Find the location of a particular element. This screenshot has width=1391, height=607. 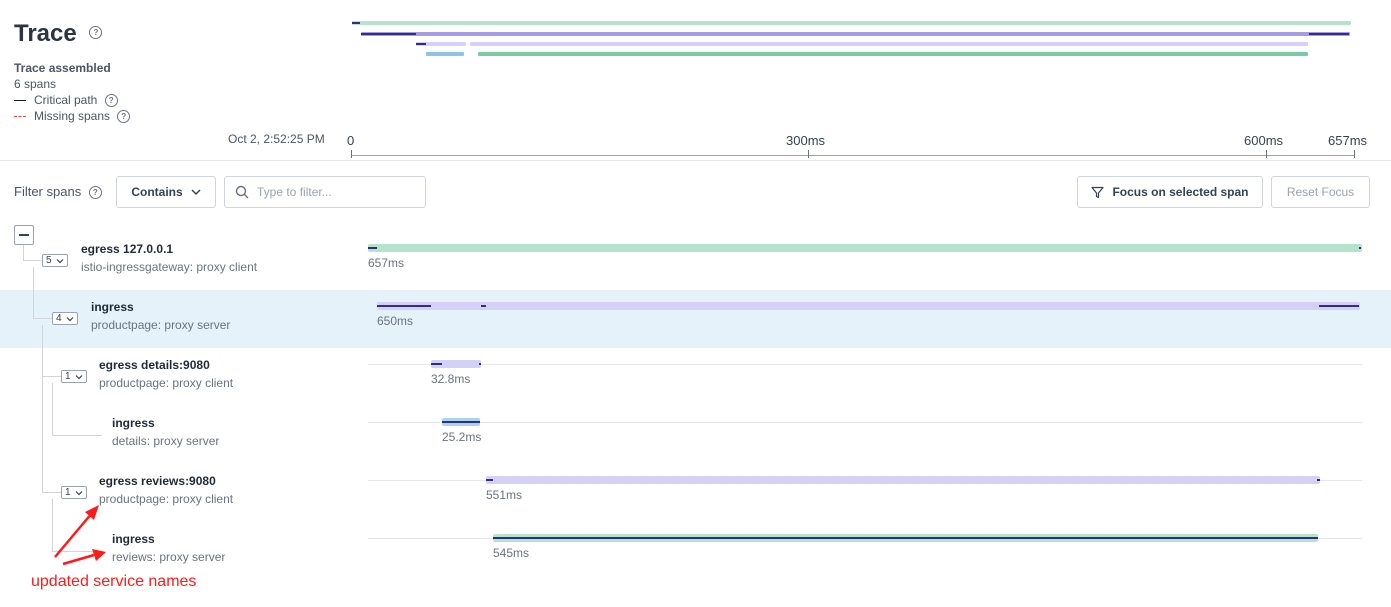

filter-mode-select: Contains is located at coordinates (166, 192).